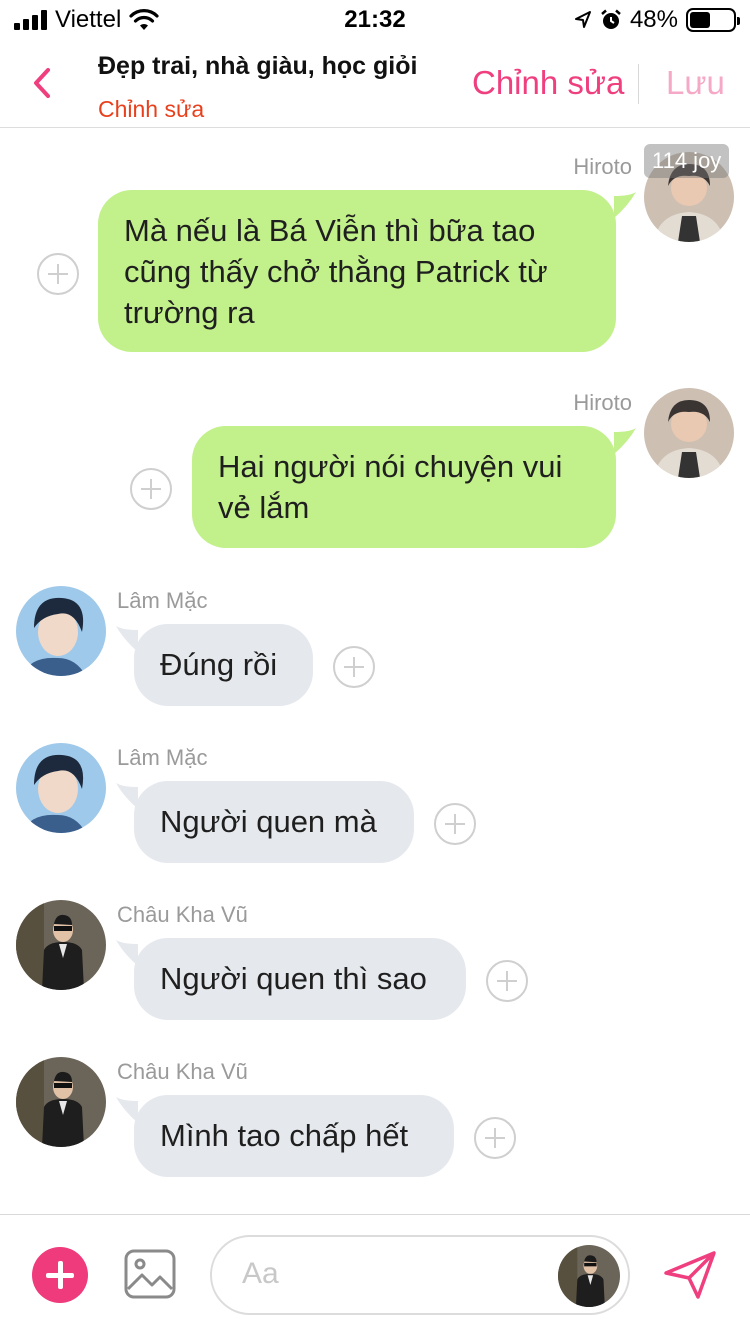 The height and width of the screenshot is (1334, 750). I want to click on avatar-hiroto, so click(689, 433).